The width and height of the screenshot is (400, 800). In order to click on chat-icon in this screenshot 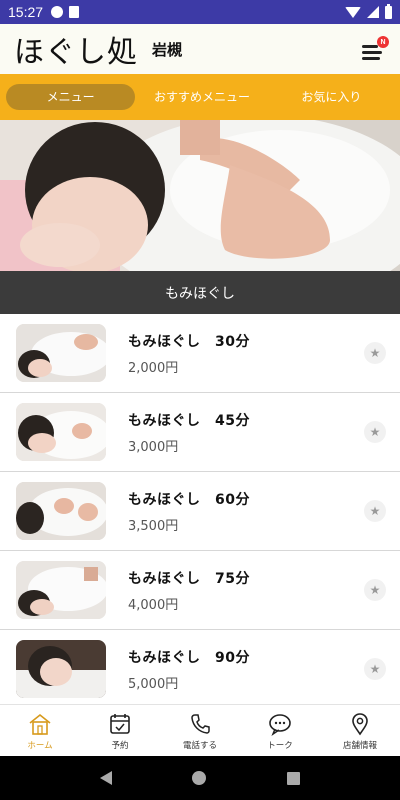, I will do `click(280, 724)`.